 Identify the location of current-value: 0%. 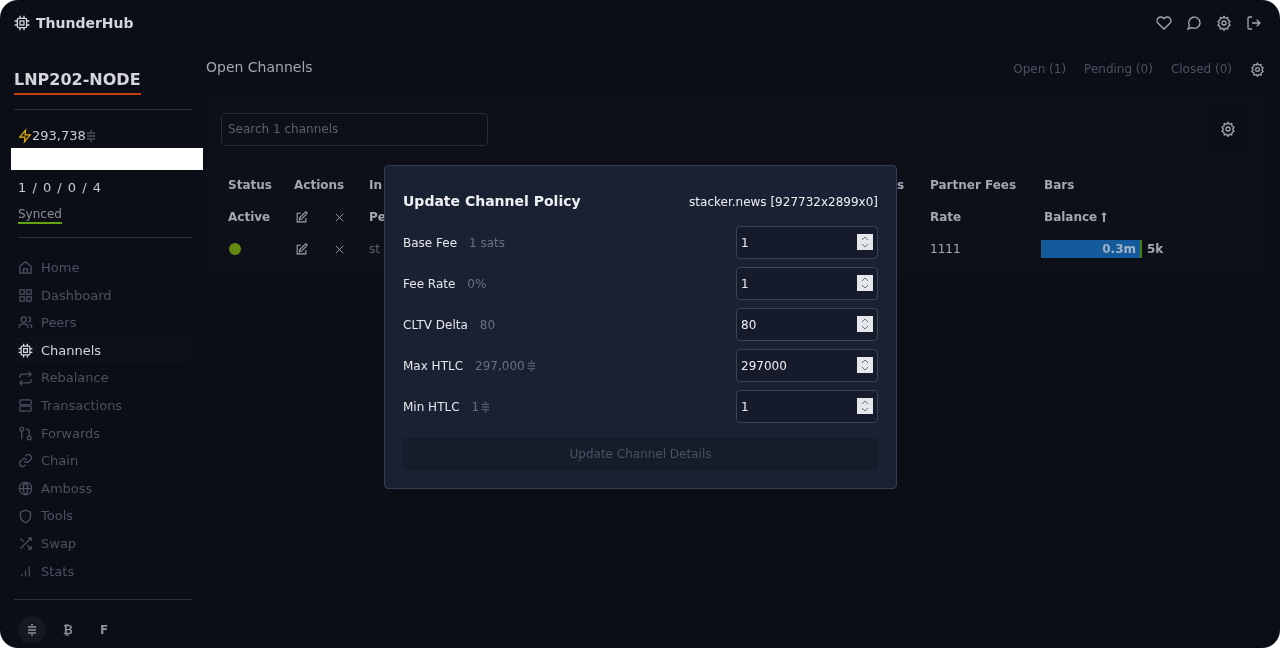
(477, 284).